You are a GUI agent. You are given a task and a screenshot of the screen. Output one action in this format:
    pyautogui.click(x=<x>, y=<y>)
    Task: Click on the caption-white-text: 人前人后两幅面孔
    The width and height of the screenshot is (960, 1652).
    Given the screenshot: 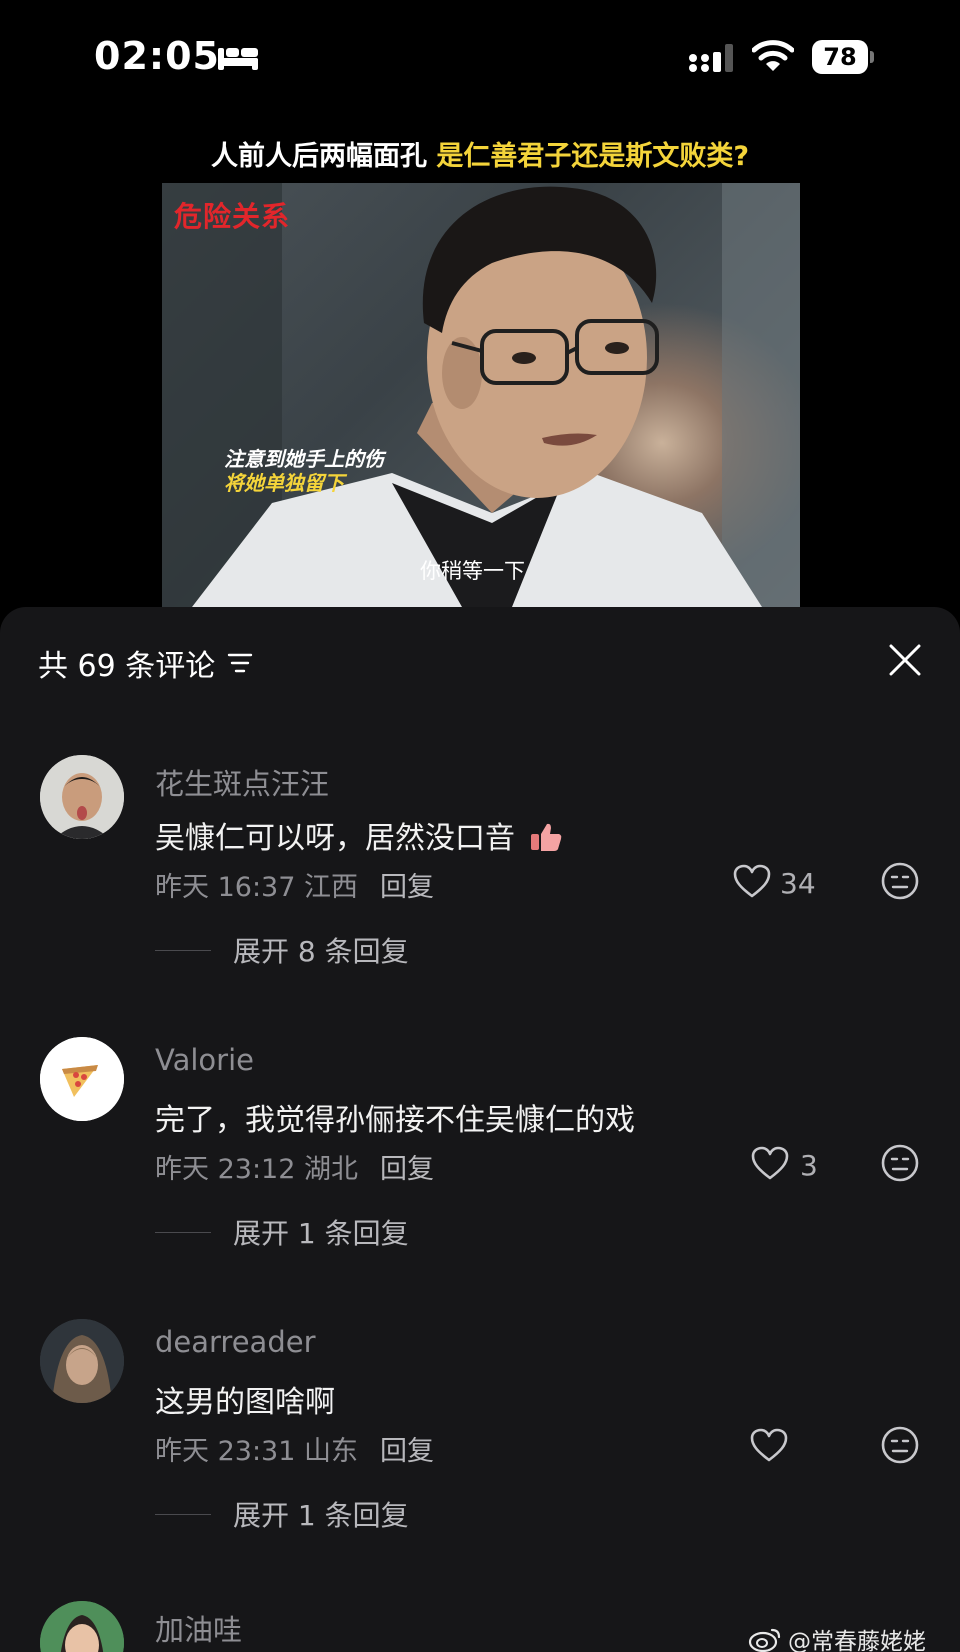 What is the action you would take?
    pyautogui.click(x=323, y=156)
    